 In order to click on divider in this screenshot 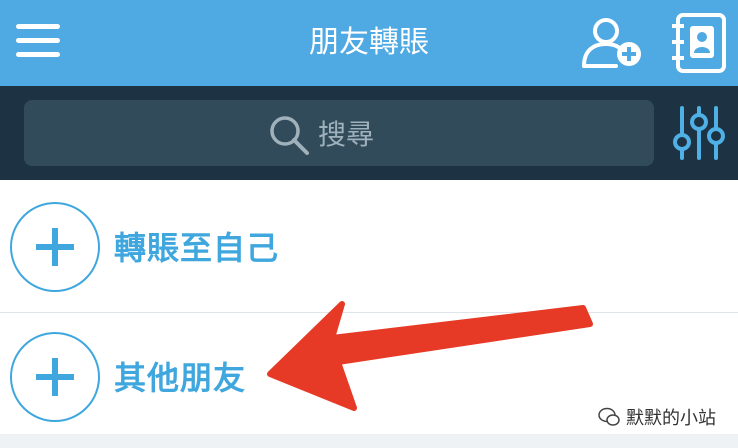, I will do `click(369, 441)`.